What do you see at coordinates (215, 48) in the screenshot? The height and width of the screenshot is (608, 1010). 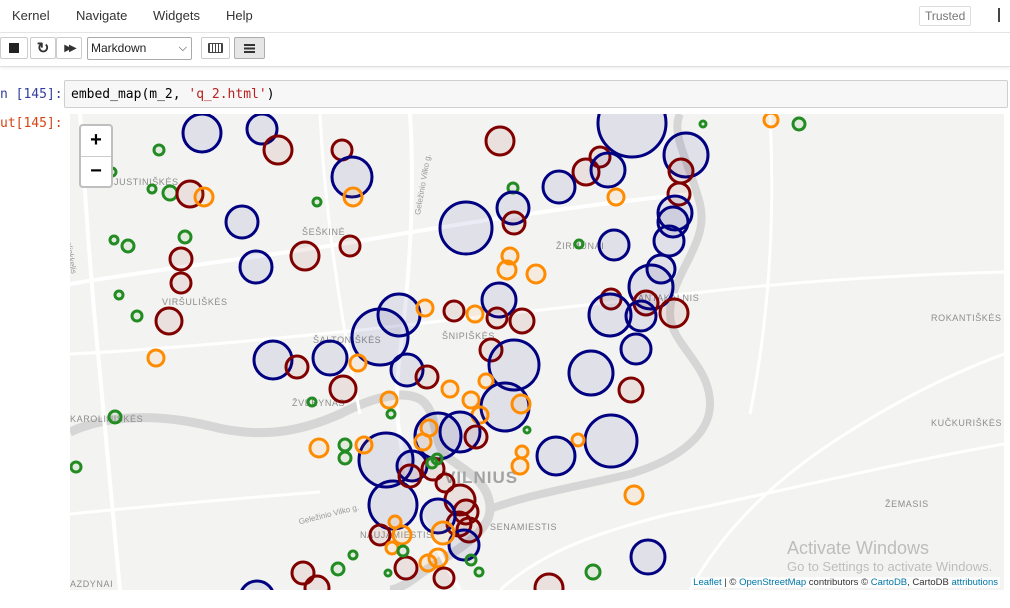 I see `keyboard-button` at bounding box center [215, 48].